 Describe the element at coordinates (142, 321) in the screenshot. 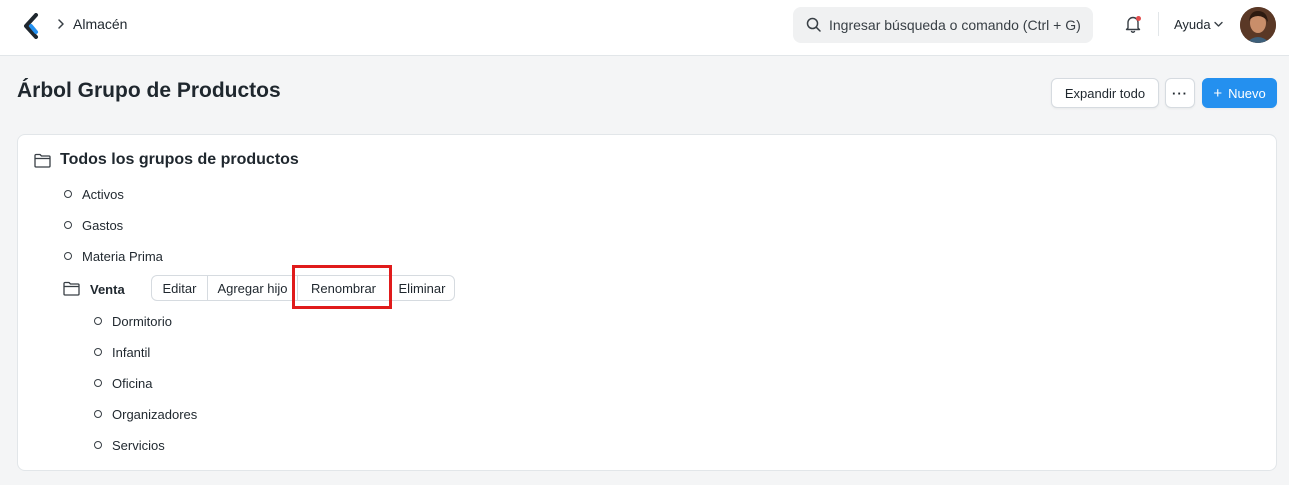

I see `tree-item-dormitorio: Dormitorio` at that location.